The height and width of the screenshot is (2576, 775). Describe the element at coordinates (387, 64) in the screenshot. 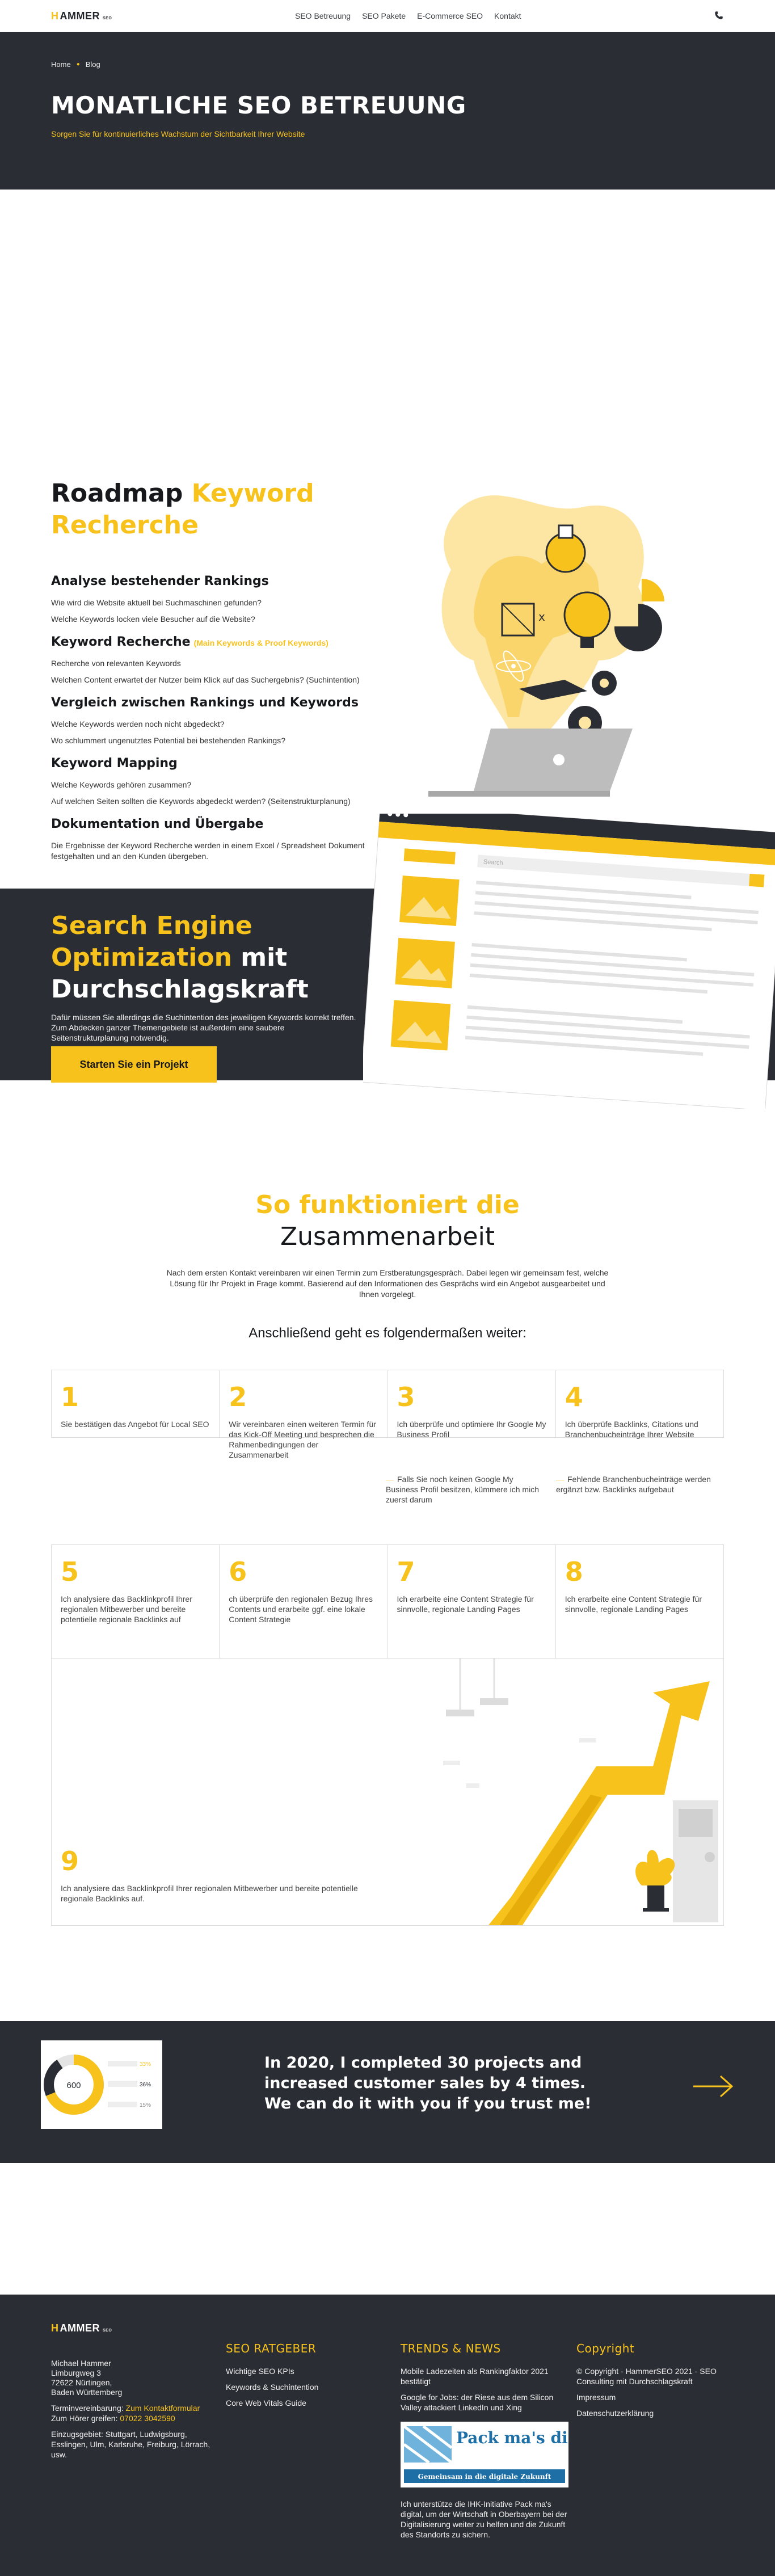

I see `breadcrumb: Home ● Blog` at that location.